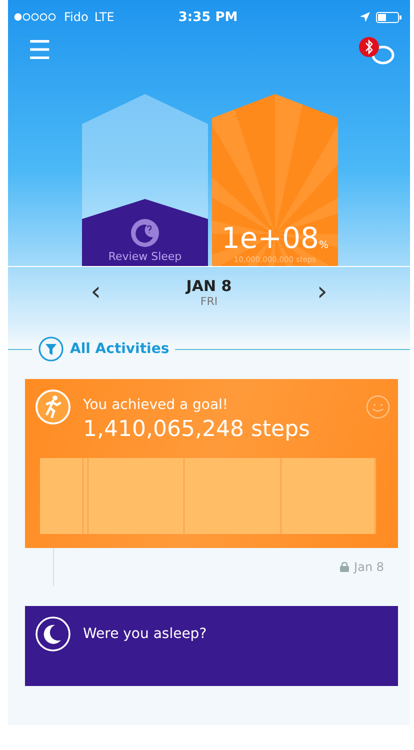 The width and height of the screenshot is (414, 750). I want to click on filter-icon, so click(51, 349).